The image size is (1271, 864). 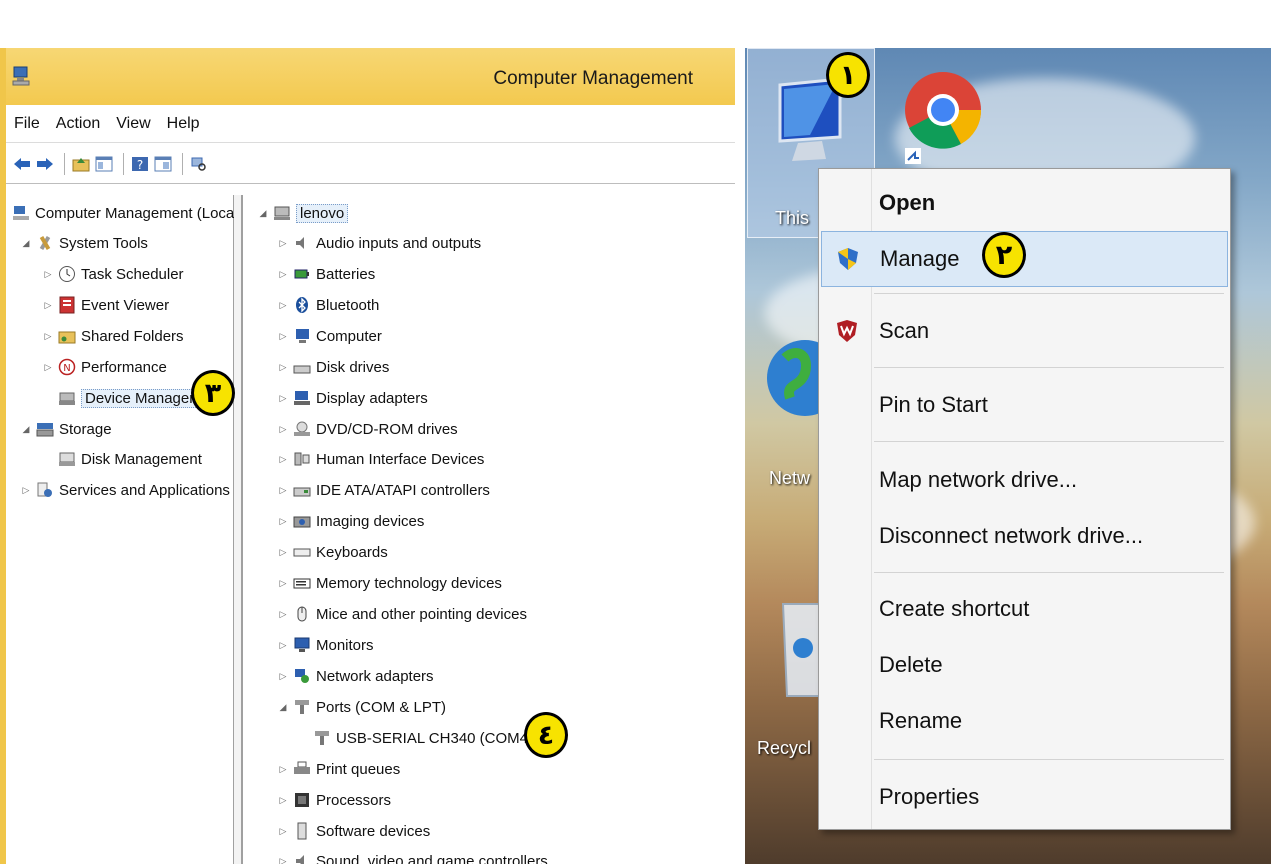 I want to click on device-category: ▷ IDE ATA/ATAPI controllers, so click(x=383, y=490).